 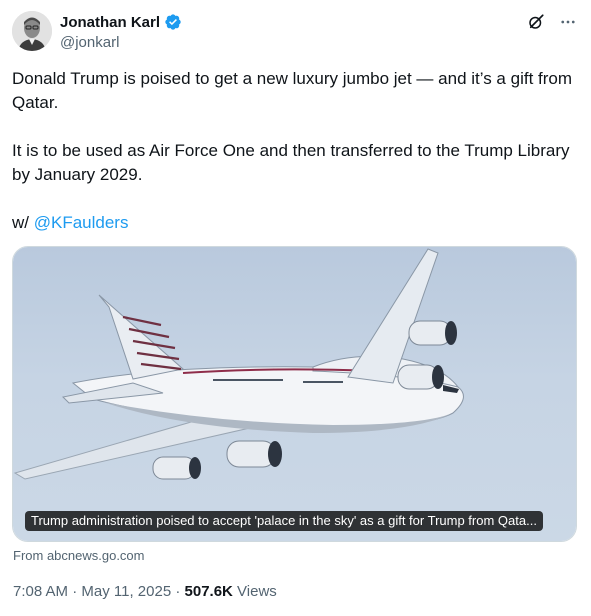 I want to click on more-icon, so click(x=568, y=22).